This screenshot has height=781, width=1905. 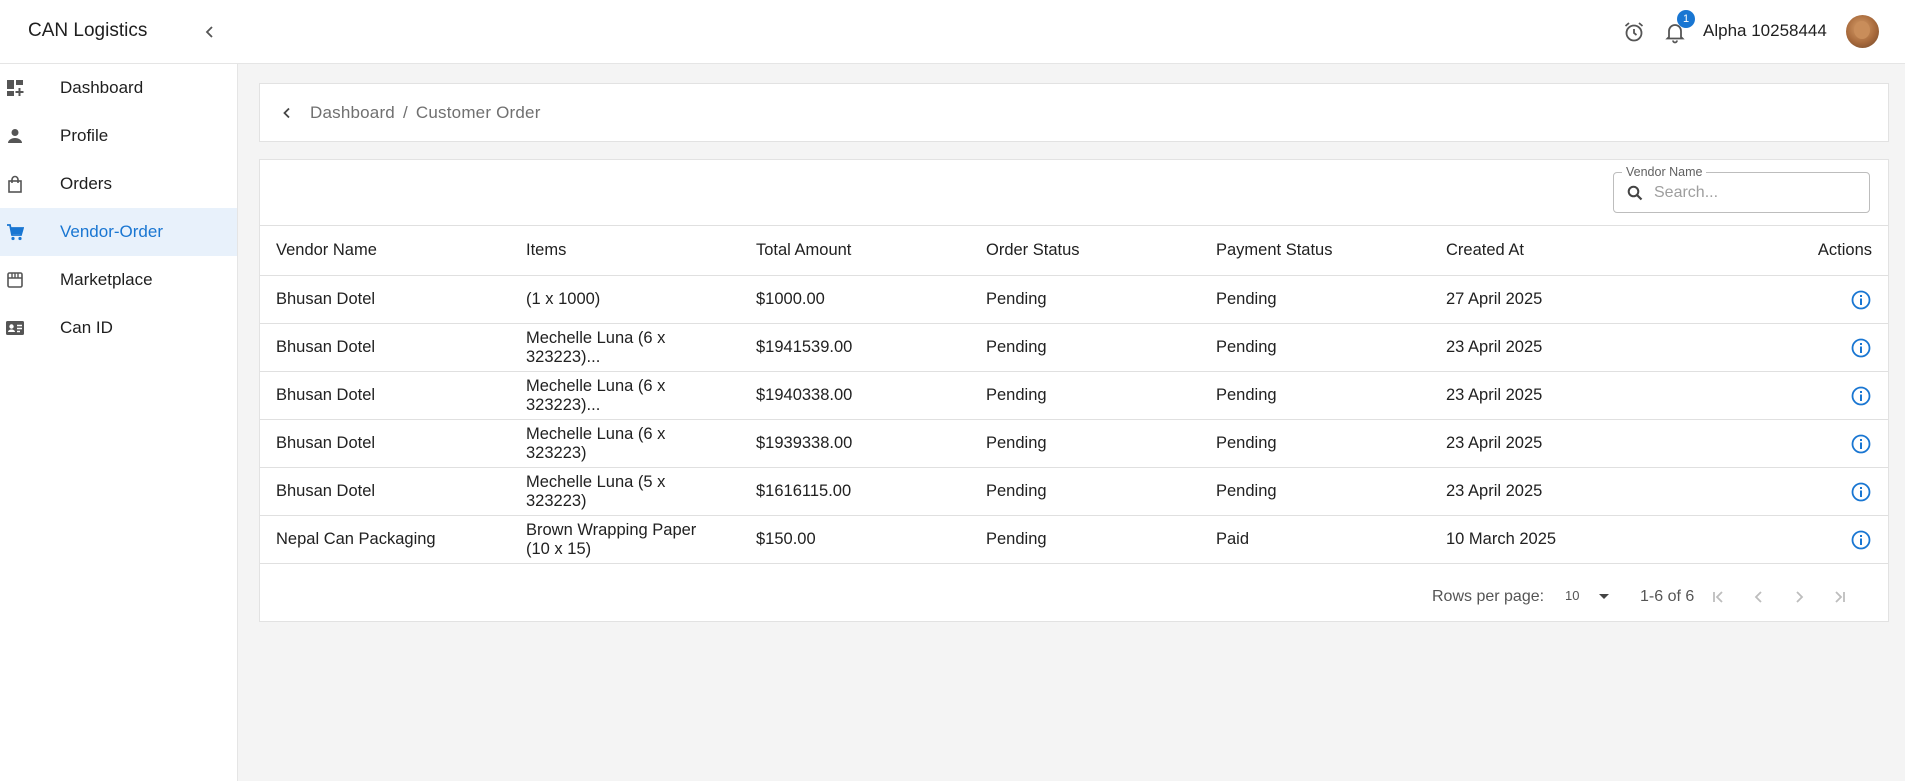 I want to click on sidebar-item-dashboard: Dashboard, so click(x=118, y=88).